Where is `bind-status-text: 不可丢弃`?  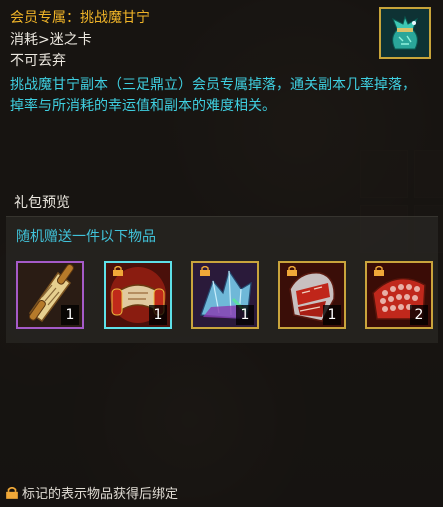
bind-status-text: 不可丢弃 is located at coordinates (38, 61).